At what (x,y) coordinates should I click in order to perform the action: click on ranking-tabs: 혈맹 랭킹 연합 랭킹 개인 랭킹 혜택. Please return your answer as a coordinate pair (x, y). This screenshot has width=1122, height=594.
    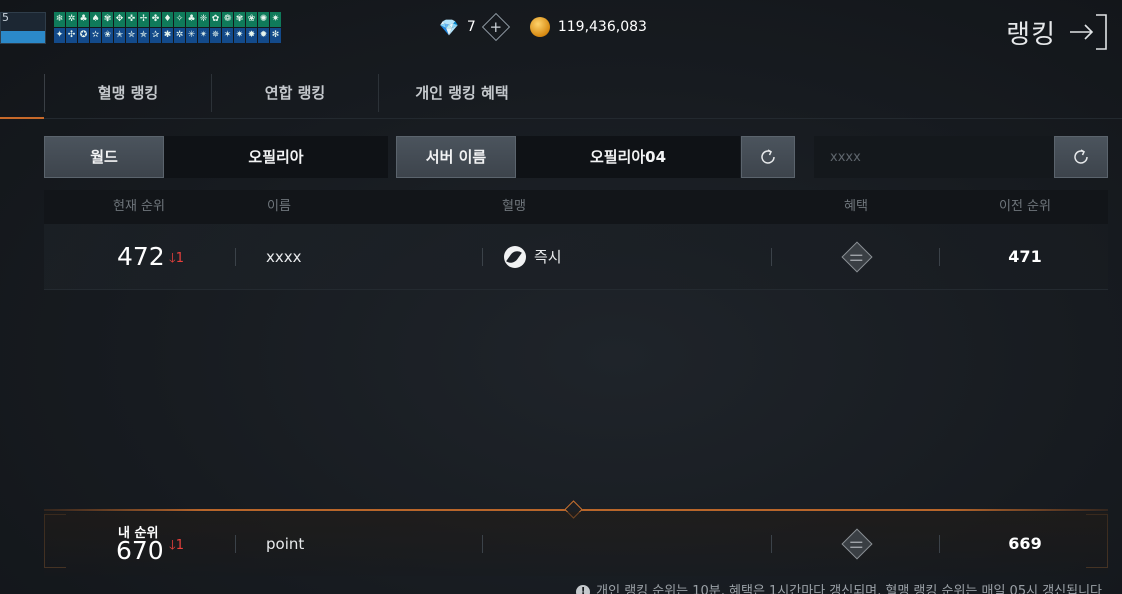
    Looking at the image, I should click on (294, 93).